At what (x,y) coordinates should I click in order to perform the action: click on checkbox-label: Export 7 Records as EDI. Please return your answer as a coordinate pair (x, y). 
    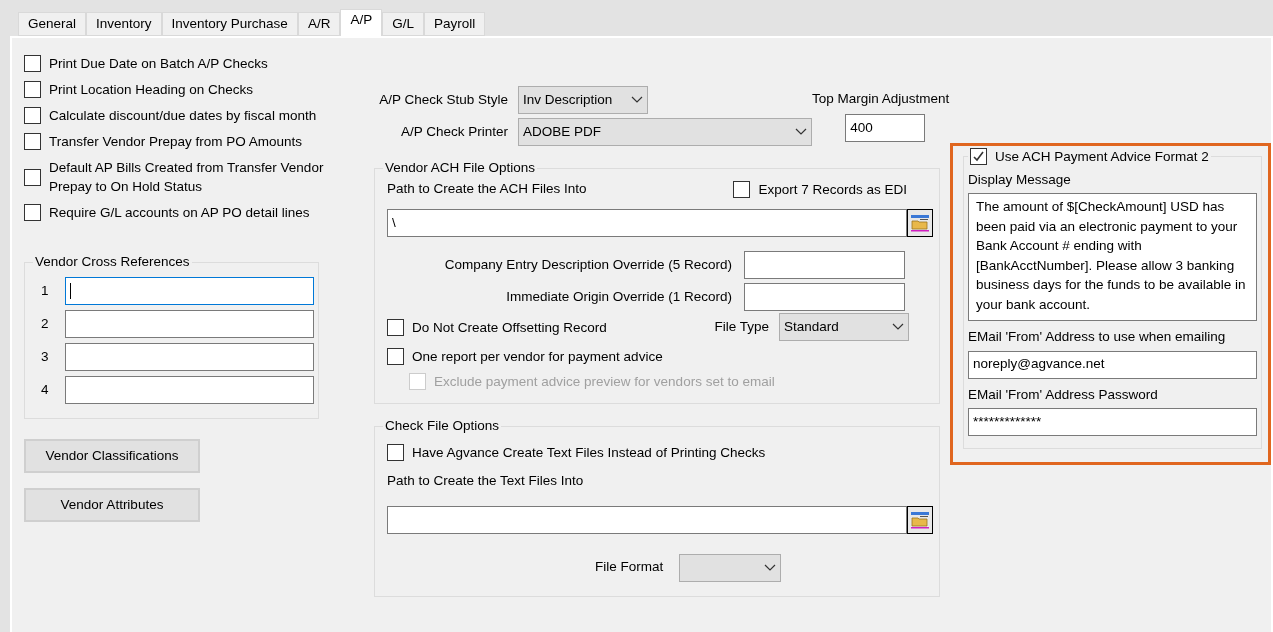
    Looking at the image, I should click on (832, 189).